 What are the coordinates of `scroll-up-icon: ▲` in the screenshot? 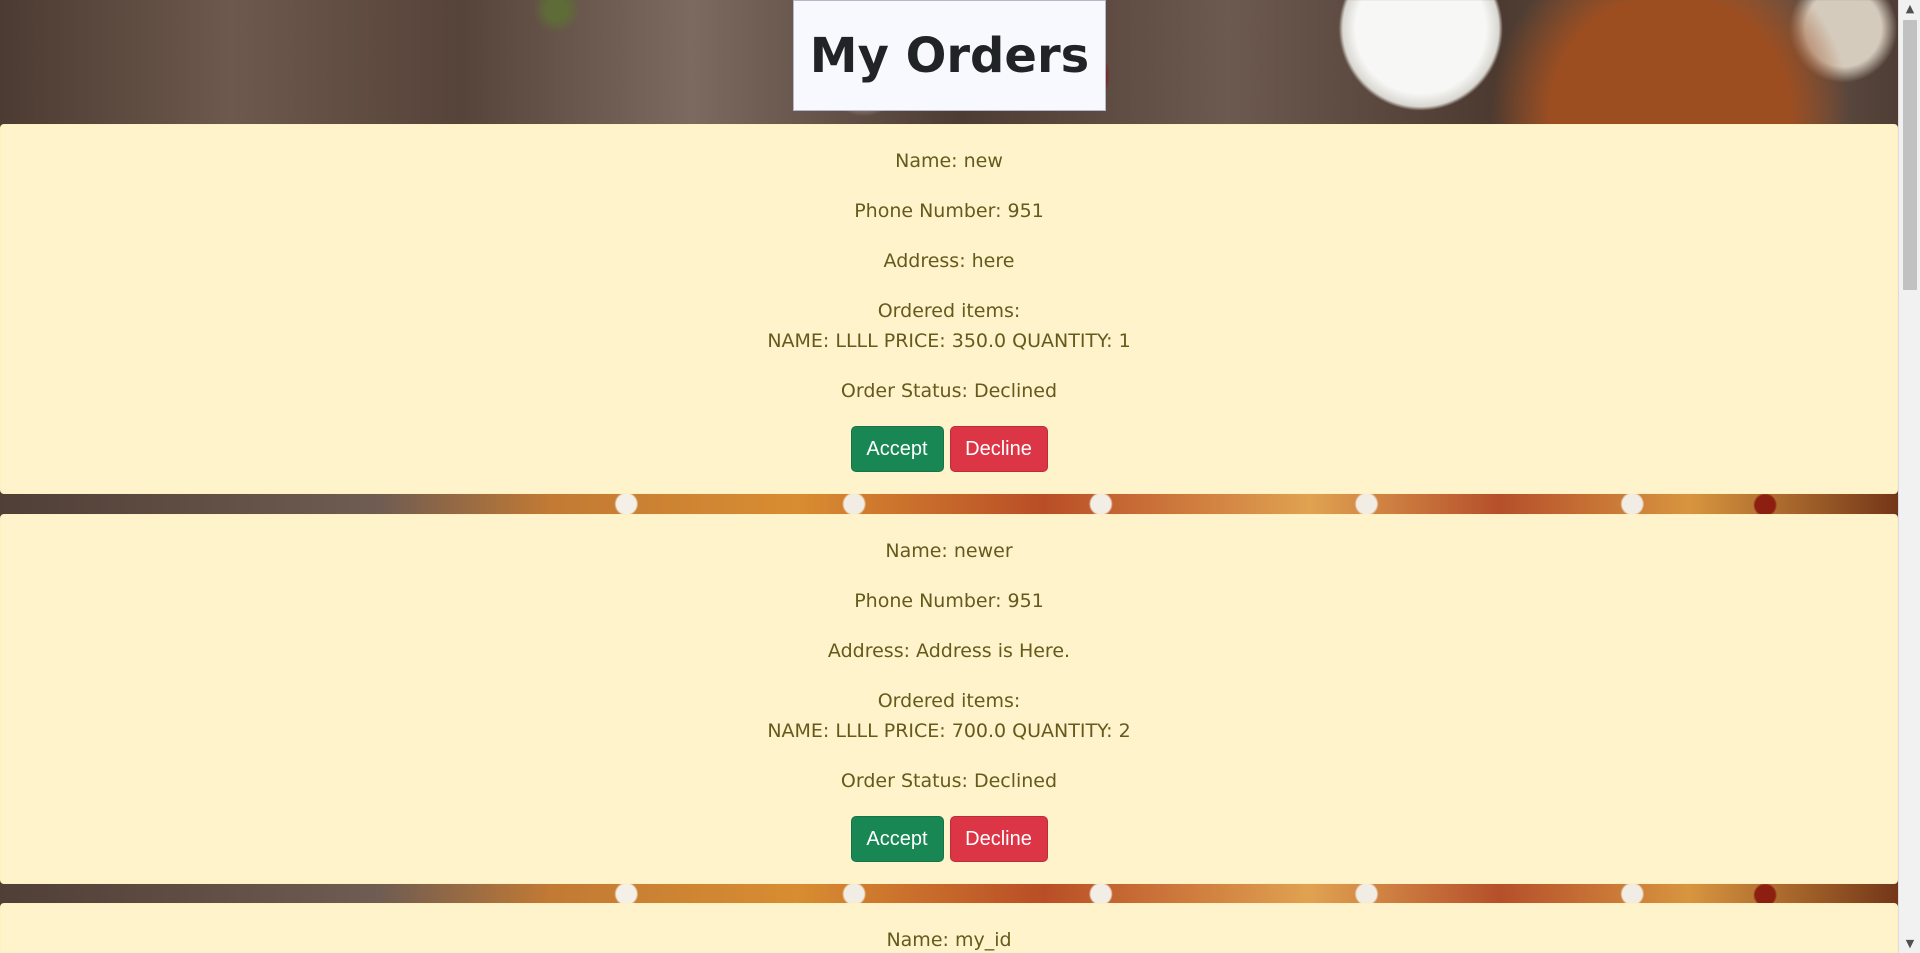 It's located at (1910, 9).